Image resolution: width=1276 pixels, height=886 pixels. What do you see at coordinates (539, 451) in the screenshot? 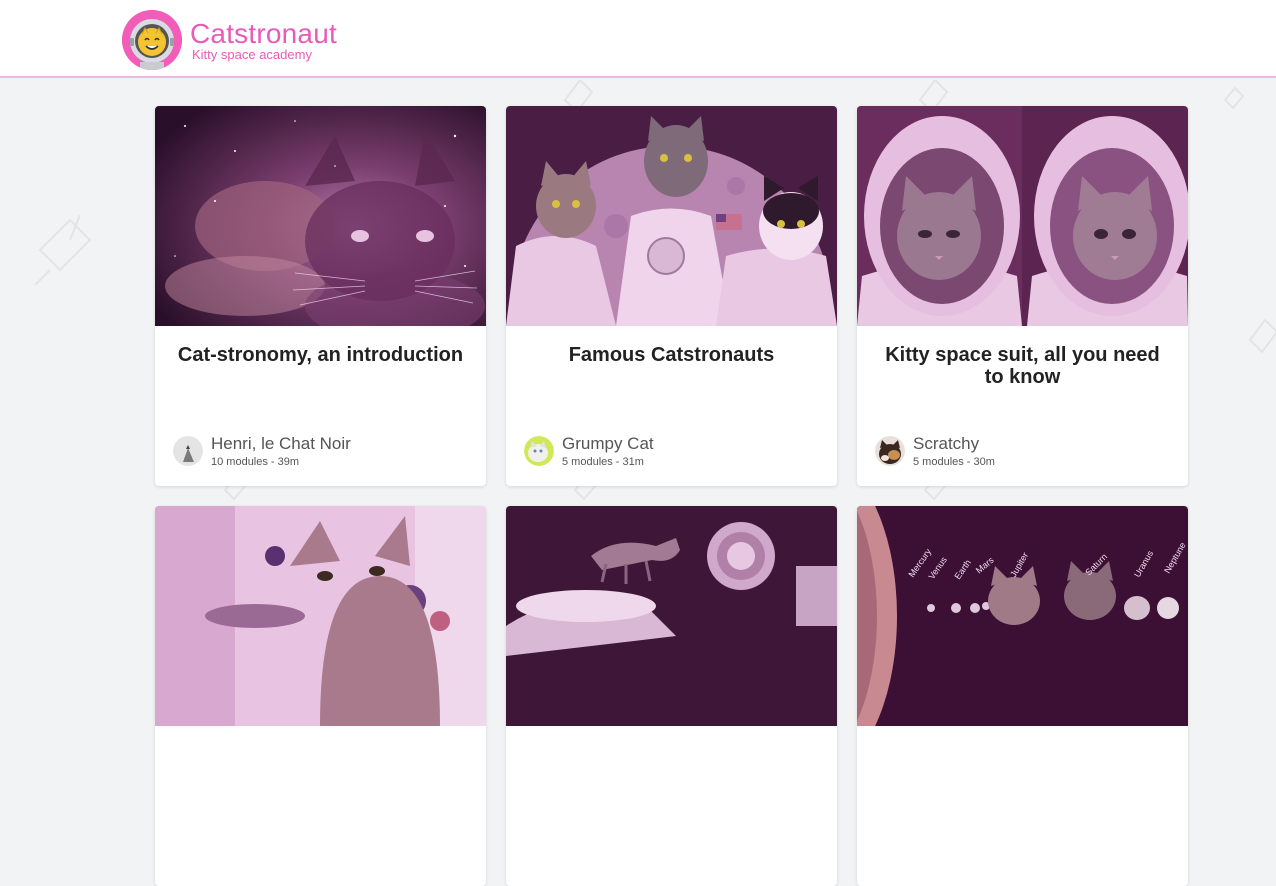
I see `grumpy-cat-avatar` at bounding box center [539, 451].